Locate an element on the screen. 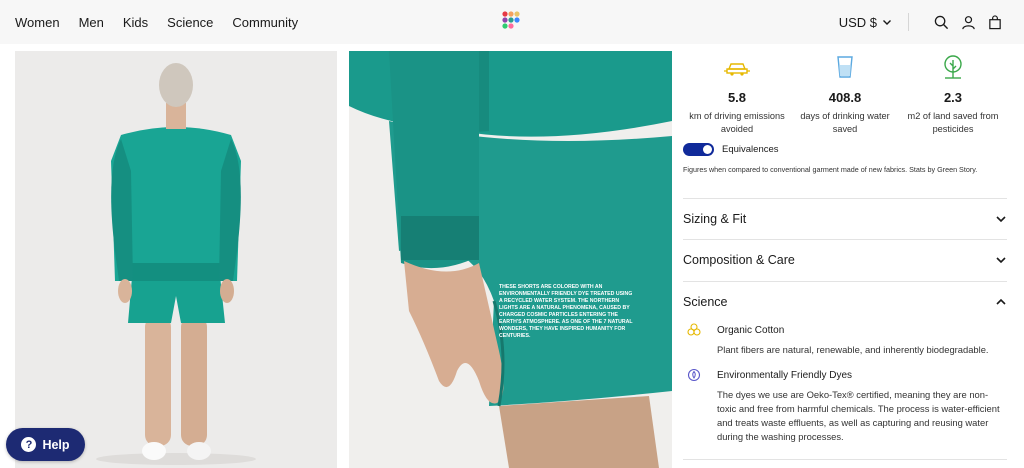 This screenshot has height=468, width=1024. header-divider is located at coordinates (908, 22).